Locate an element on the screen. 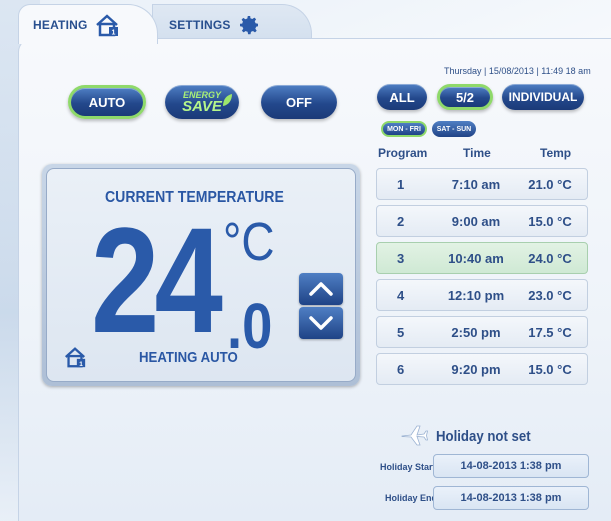  sat-sun-label: SAT - SUN is located at coordinates (454, 129).